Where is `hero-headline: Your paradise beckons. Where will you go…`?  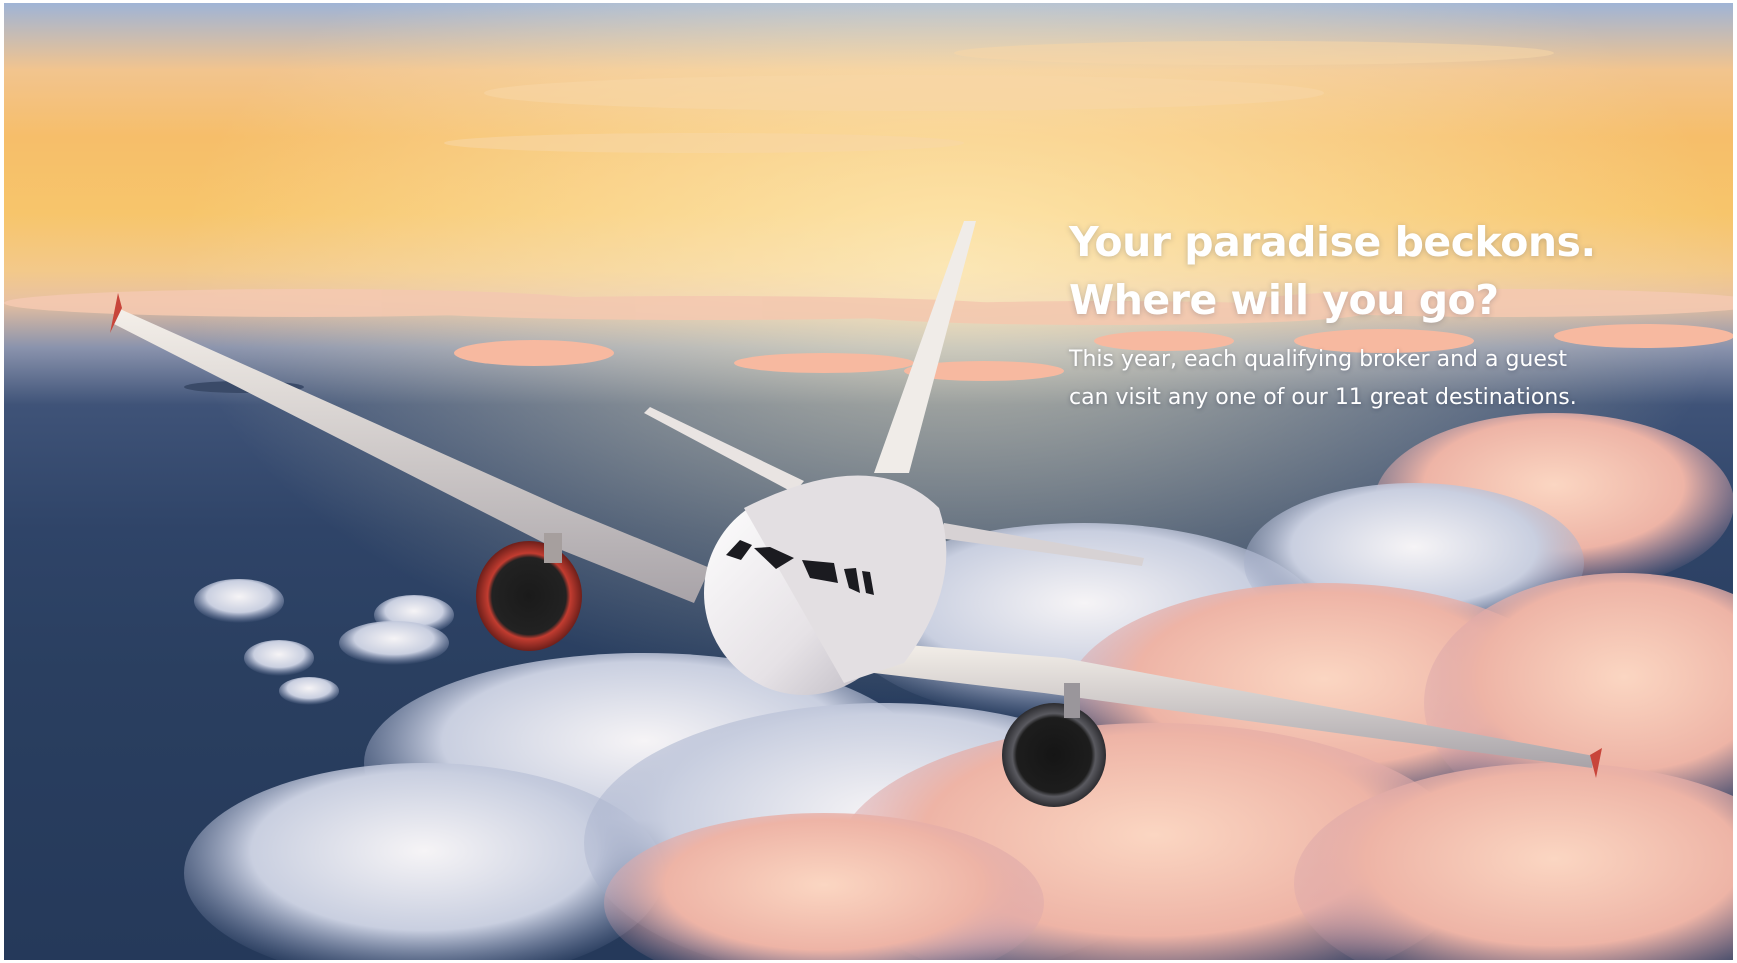
hero-headline: Your paradise beckons. Where will you go… is located at coordinates (1379, 271).